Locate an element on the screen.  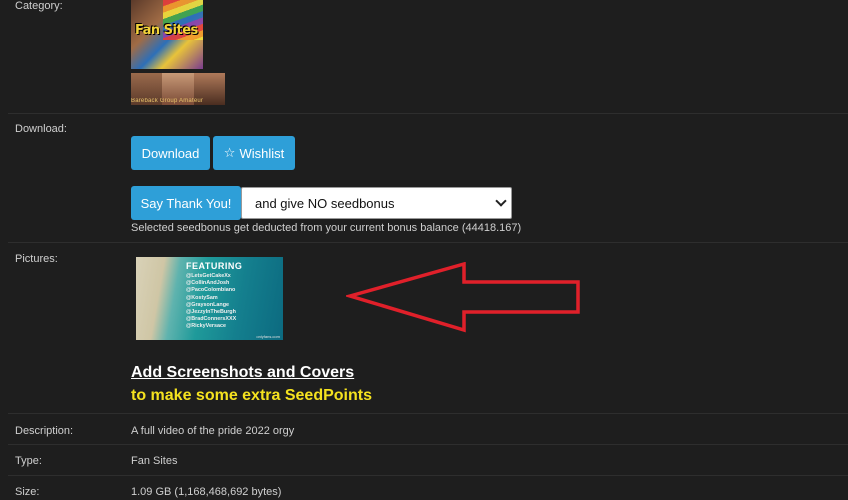
thumbnail-title: FEATURING is located at coordinates (214, 266).